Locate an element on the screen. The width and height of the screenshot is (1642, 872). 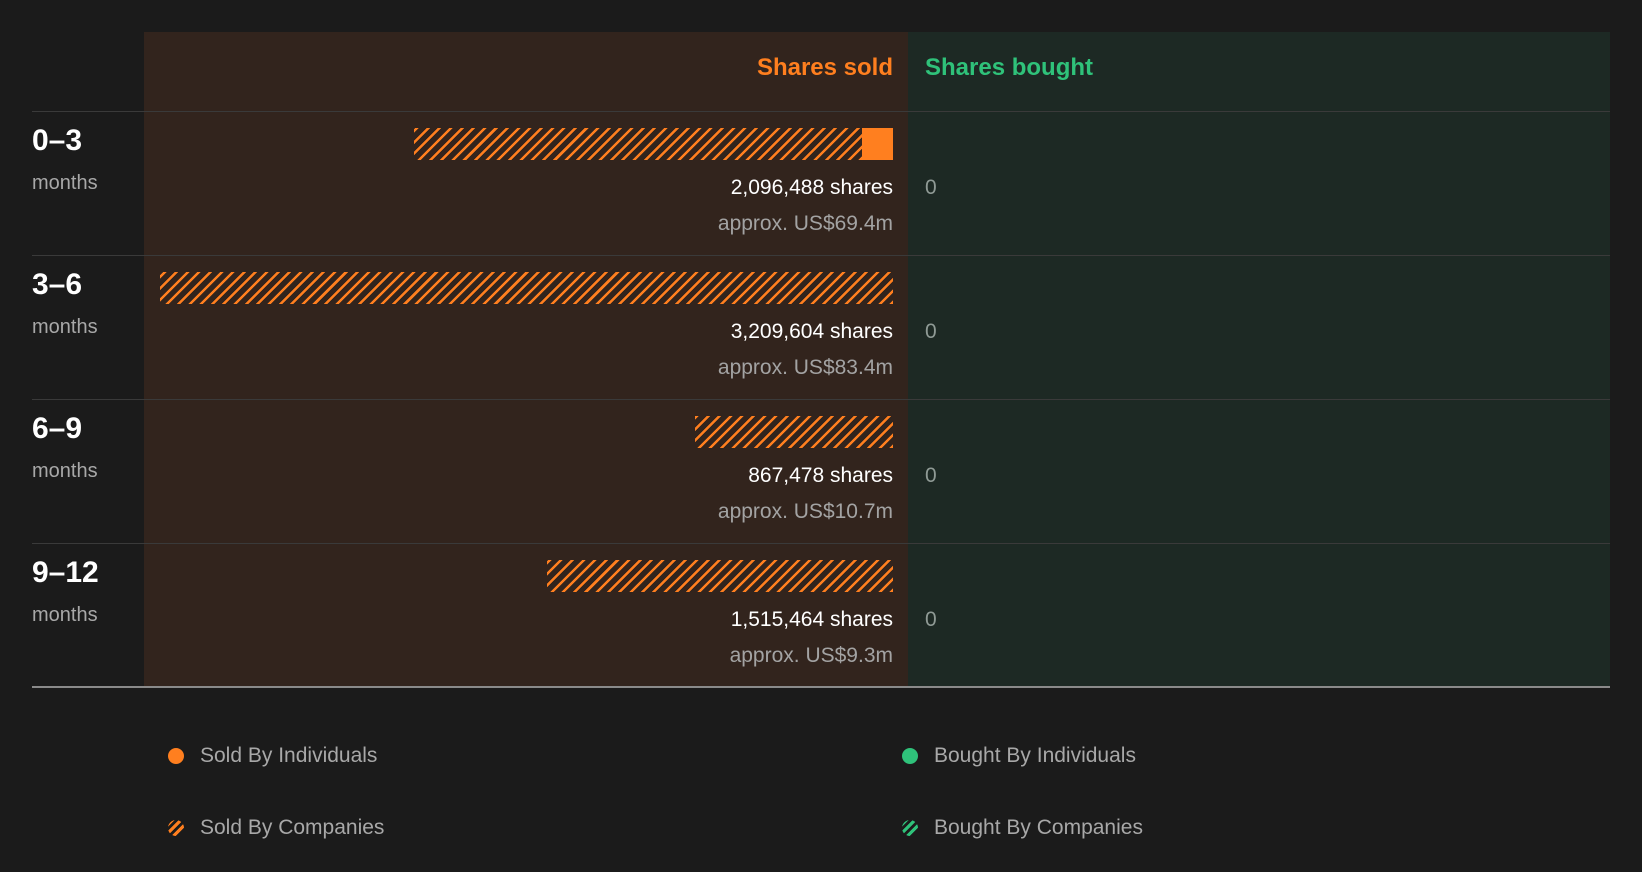
period-label: 0–3 is located at coordinates (57, 140).